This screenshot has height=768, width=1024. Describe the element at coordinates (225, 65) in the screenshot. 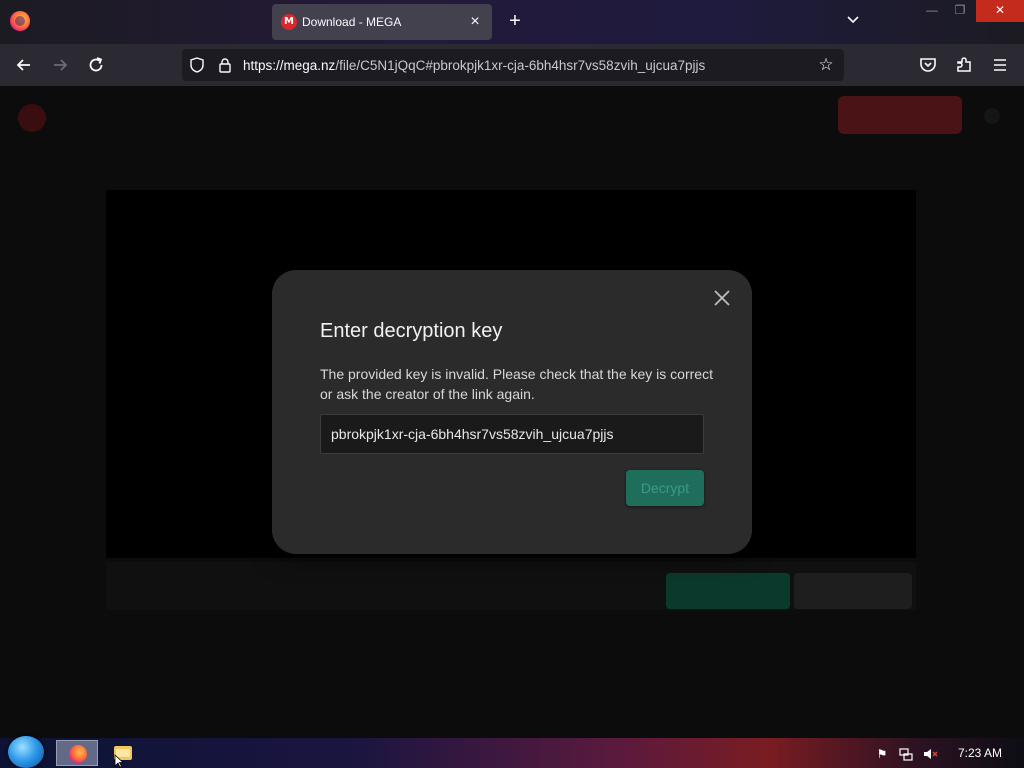

I see `lock-icon` at that location.